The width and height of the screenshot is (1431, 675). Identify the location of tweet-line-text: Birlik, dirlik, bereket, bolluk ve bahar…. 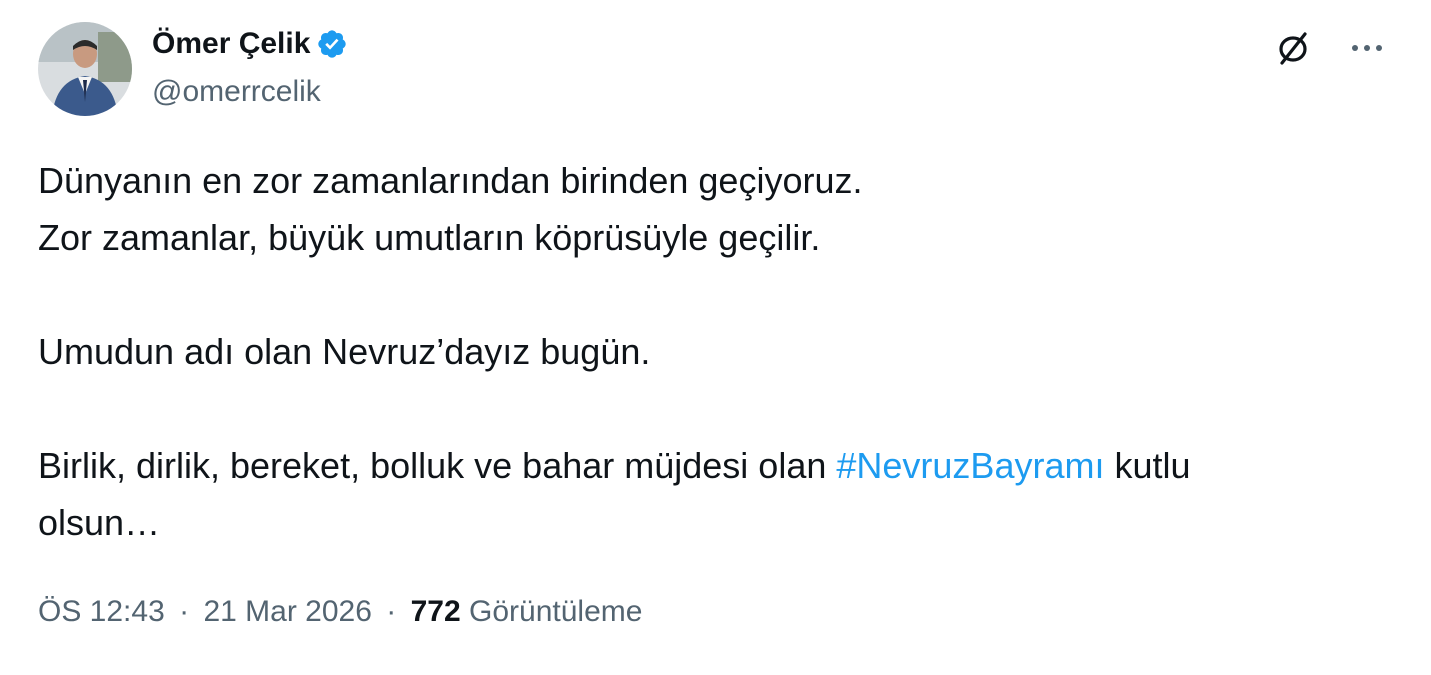
(437, 465).